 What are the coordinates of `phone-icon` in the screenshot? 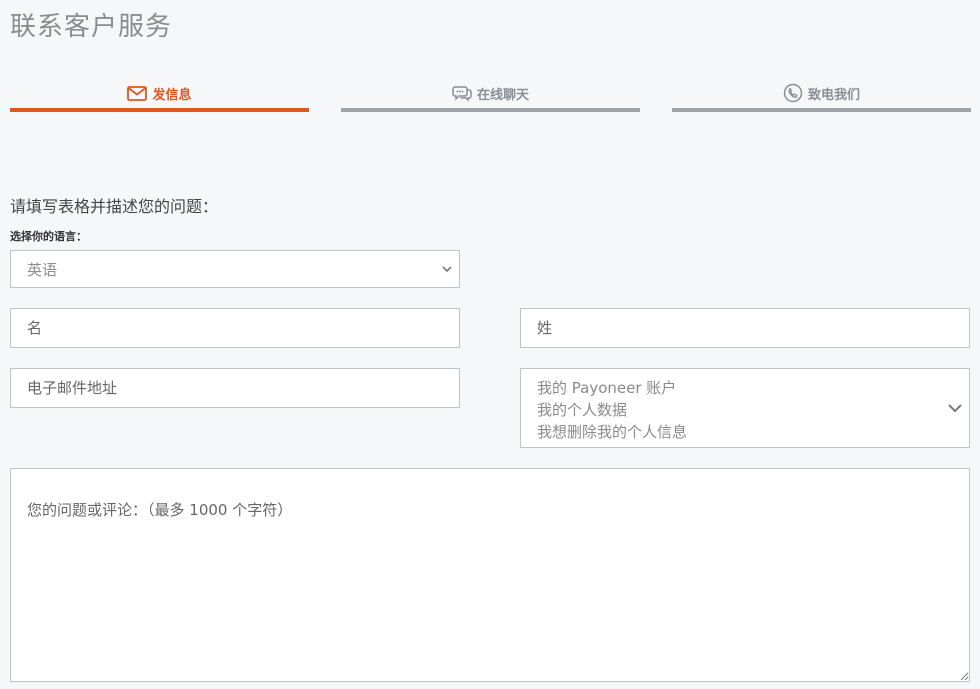 It's located at (793, 93).